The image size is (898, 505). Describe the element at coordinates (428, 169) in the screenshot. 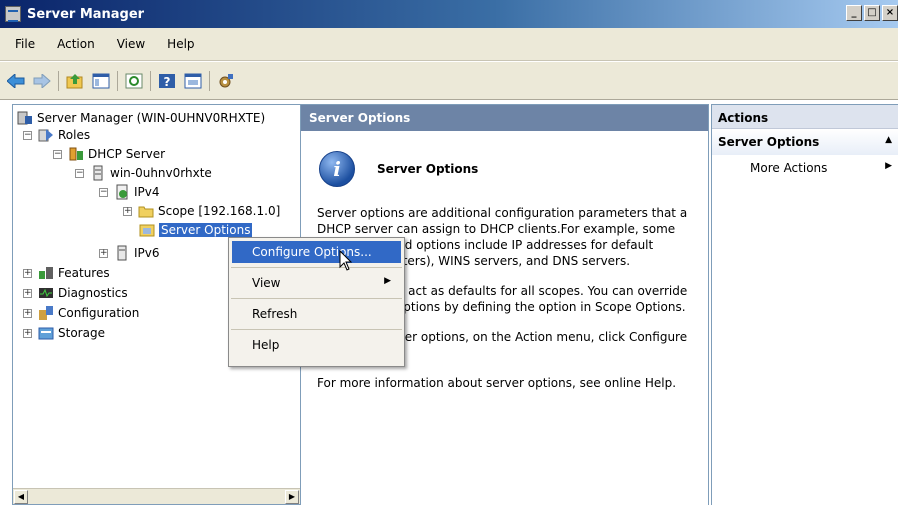

I see `info-title: Server Options` at that location.